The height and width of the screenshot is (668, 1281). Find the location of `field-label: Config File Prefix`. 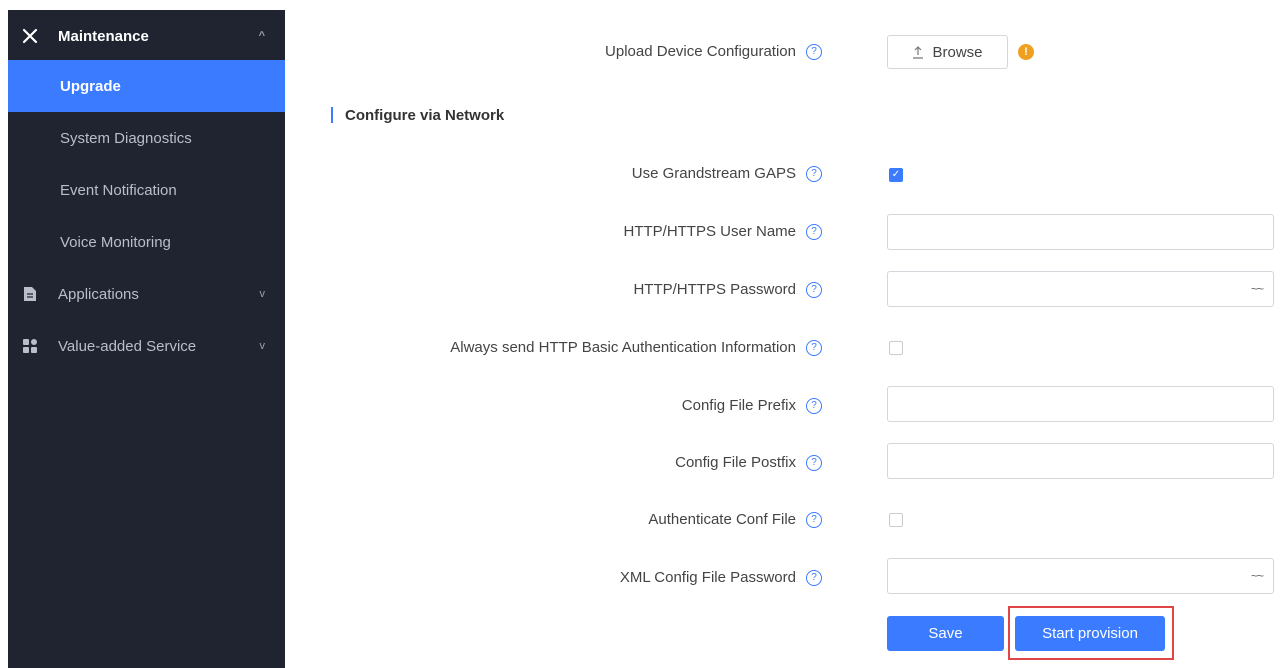

field-label: Config File Prefix is located at coordinates (738, 405).